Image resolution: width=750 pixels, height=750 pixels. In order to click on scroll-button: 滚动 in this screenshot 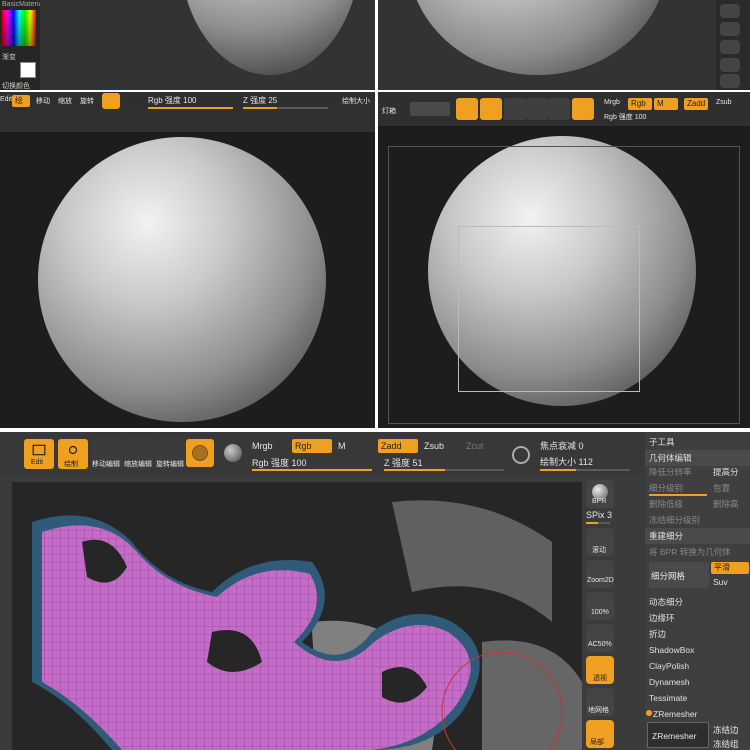, I will do `click(600, 542)`.